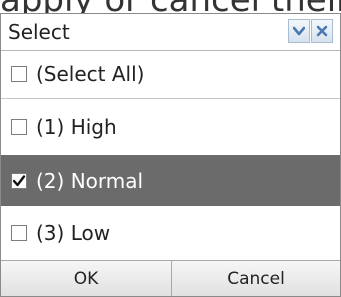  Describe the element at coordinates (170, 74) in the screenshot. I see `filter-item-select-all: (Select All)` at that location.